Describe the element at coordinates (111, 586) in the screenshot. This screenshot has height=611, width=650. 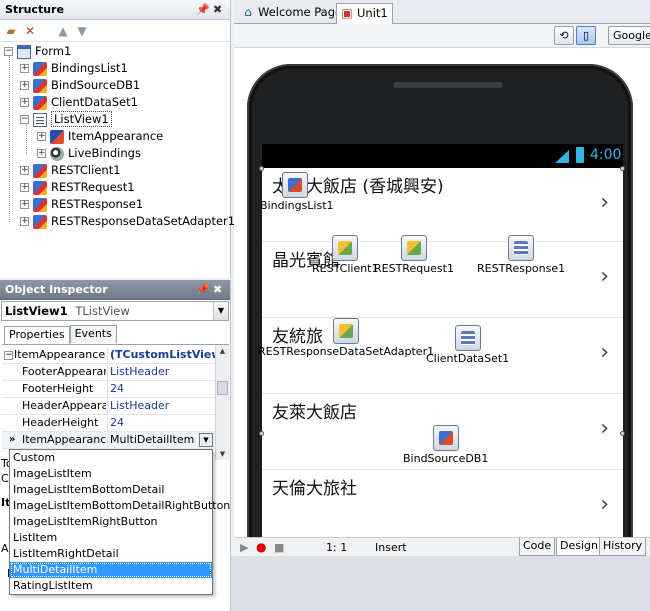
I see `dropdown-option: RatingListItem` at that location.